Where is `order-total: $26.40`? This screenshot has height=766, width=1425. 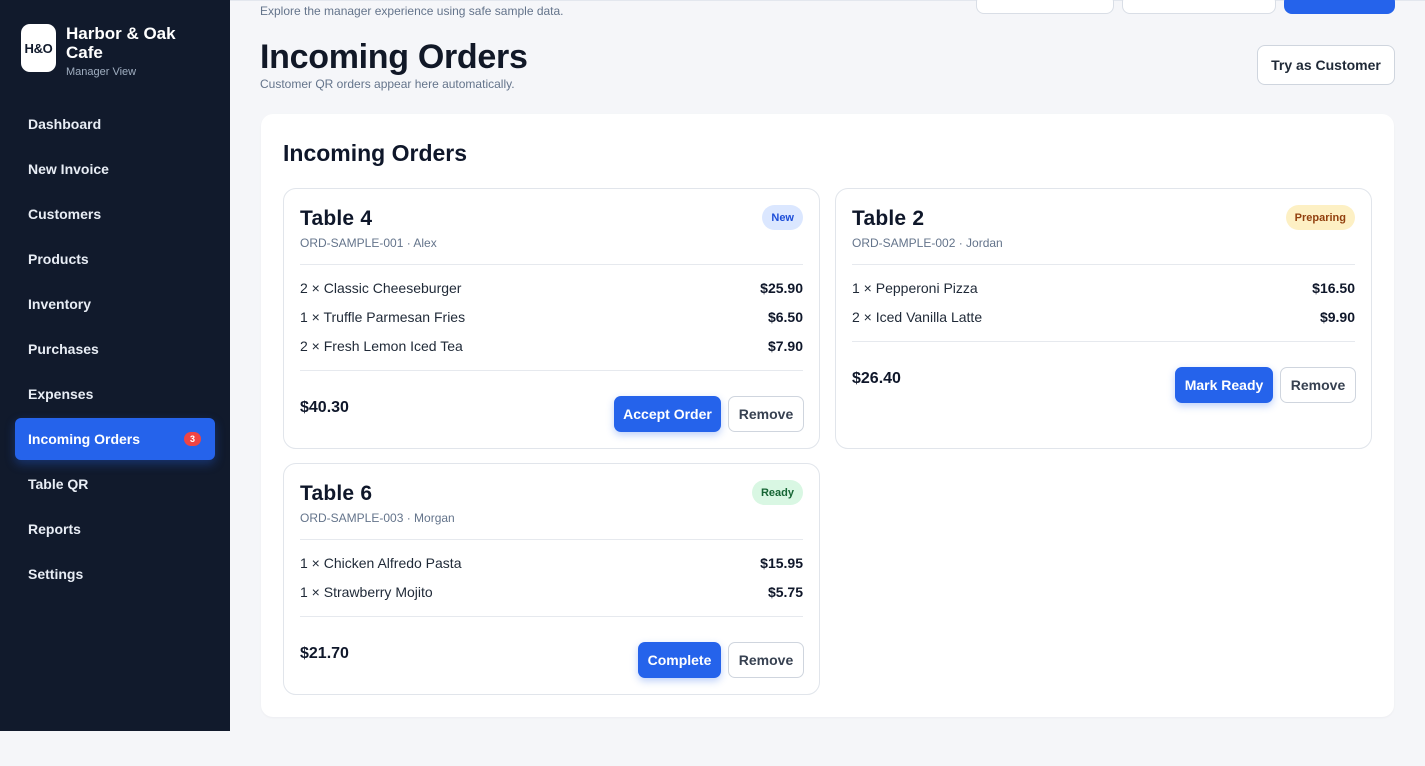 order-total: $26.40 is located at coordinates (876, 378).